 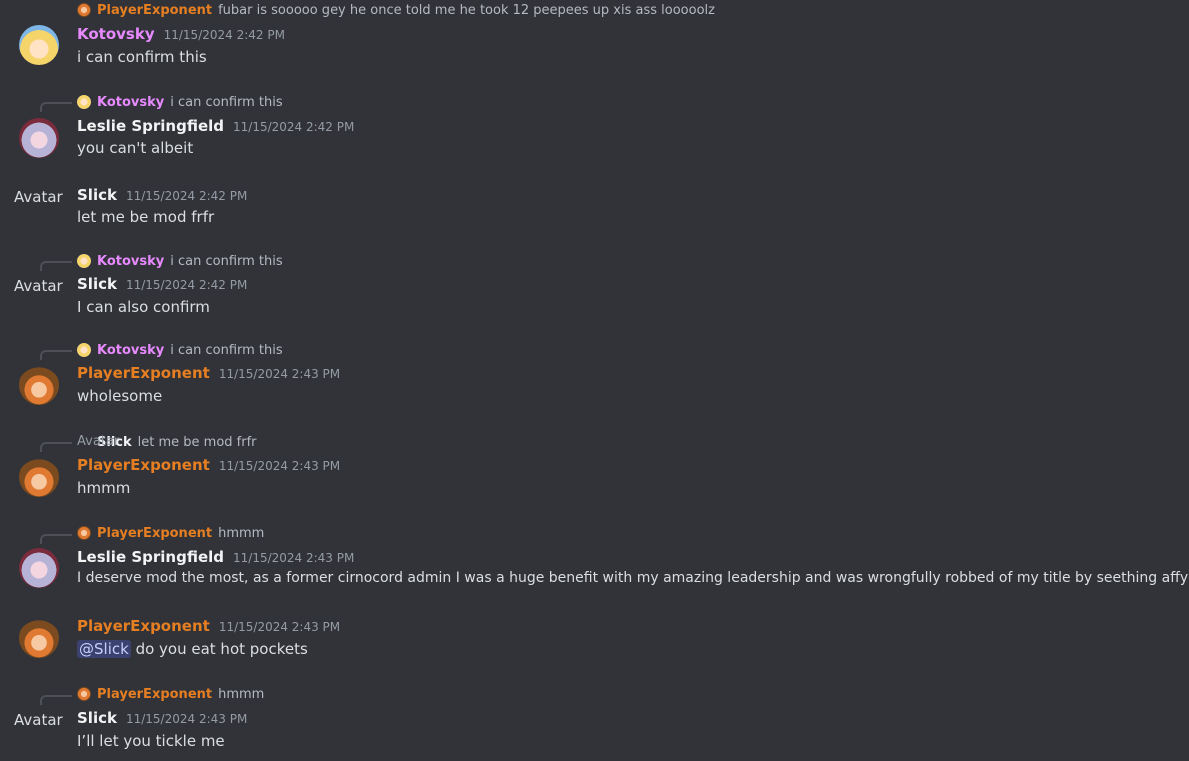 What do you see at coordinates (116, 34) in the screenshot?
I see `username: Kotovsky` at bounding box center [116, 34].